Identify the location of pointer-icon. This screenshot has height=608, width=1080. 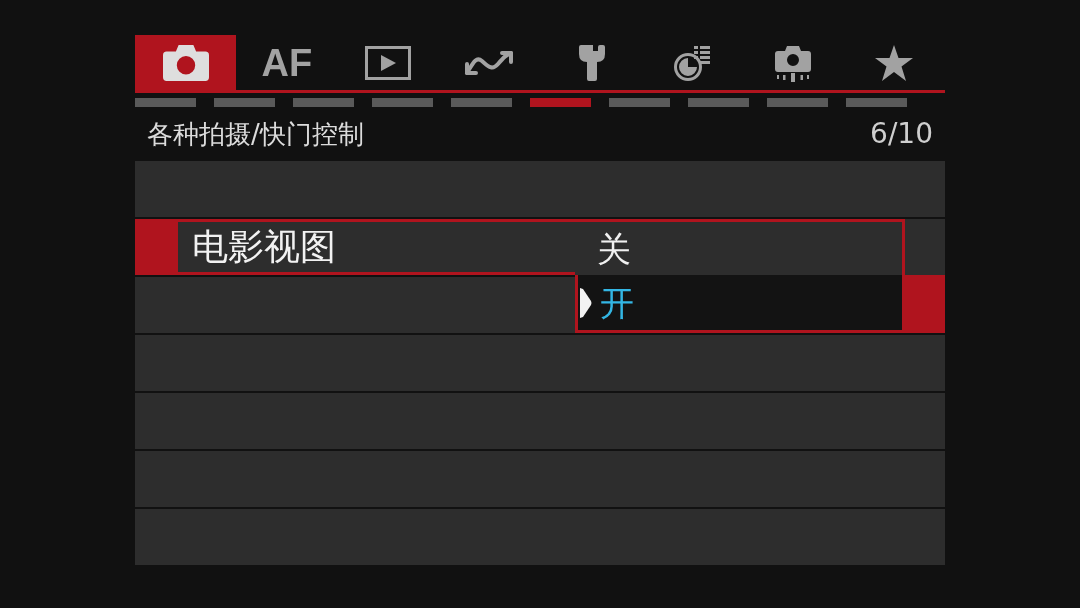
(586, 302).